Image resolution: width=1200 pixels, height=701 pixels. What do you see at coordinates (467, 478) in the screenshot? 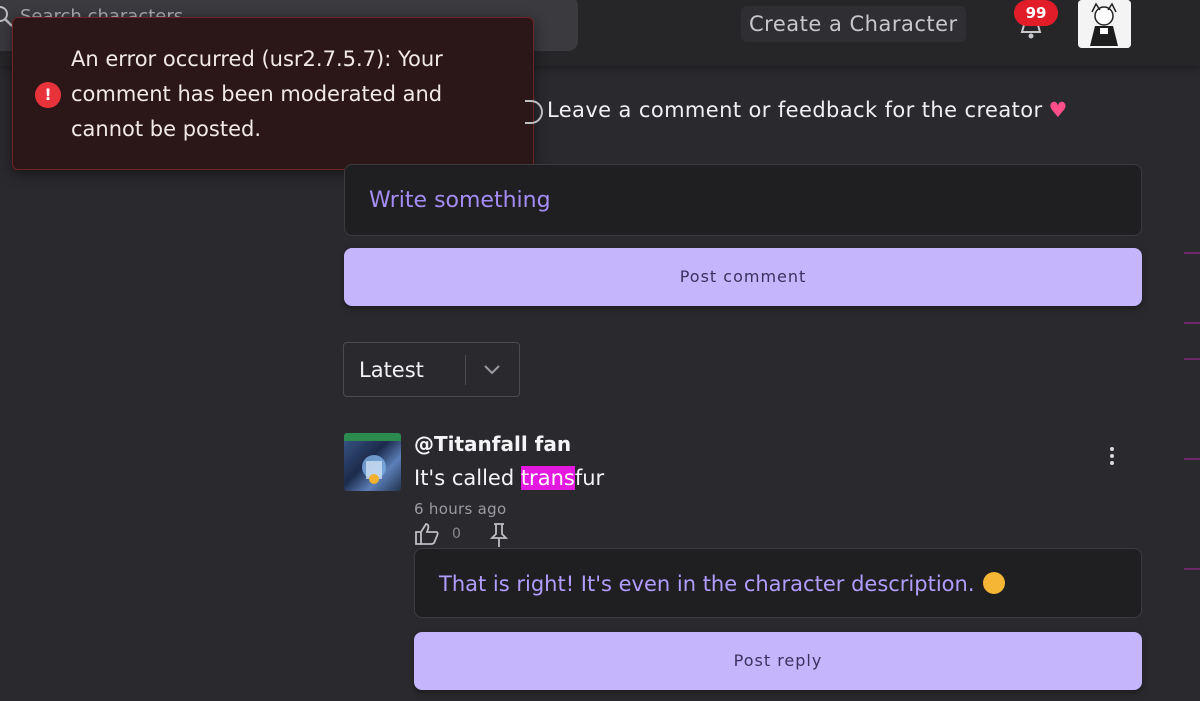
I see `comment-text-before: It's called` at bounding box center [467, 478].